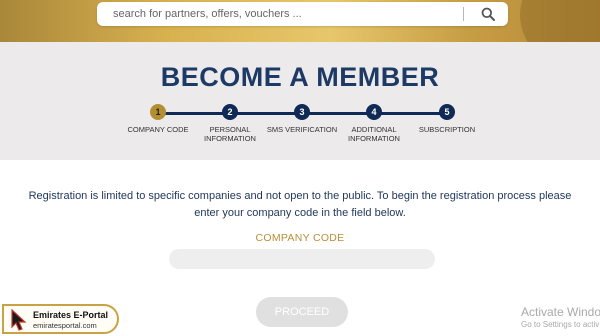 This screenshot has width=600, height=336. I want to click on top-banner, so click(300, 21).